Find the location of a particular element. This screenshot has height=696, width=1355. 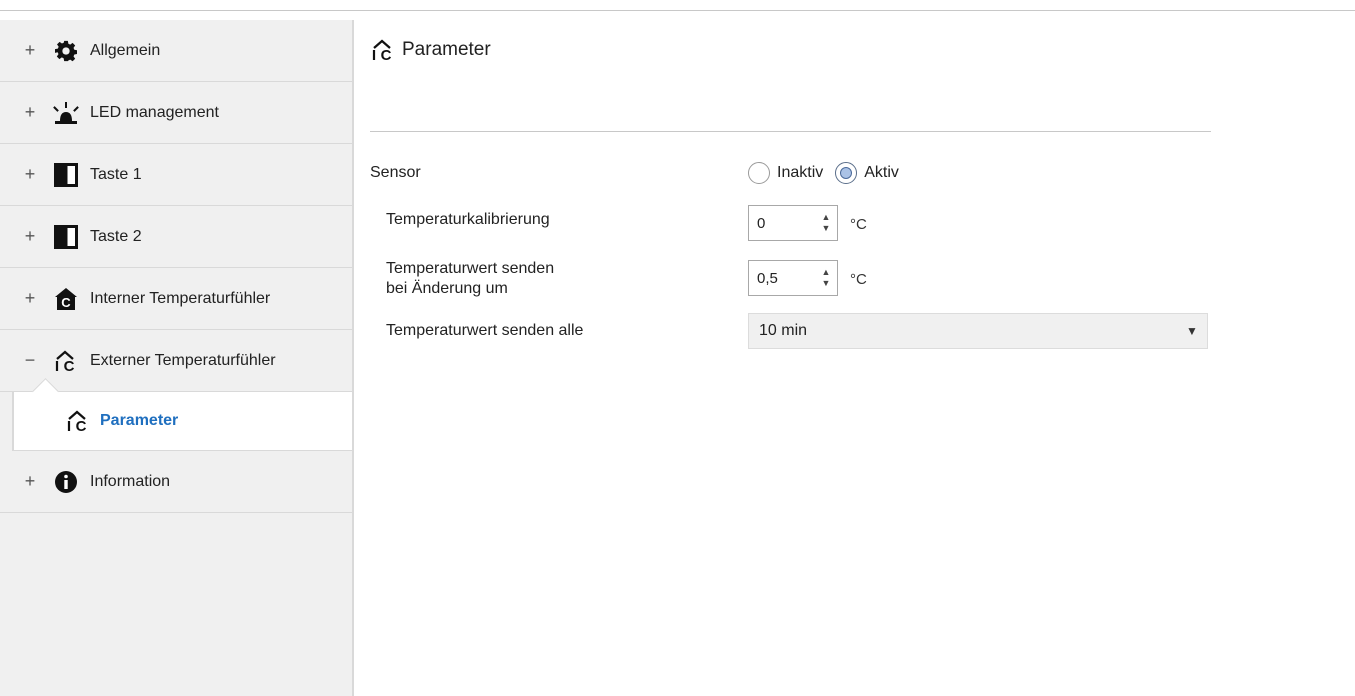

sidebar-subitem-parameter: C Parameter is located at coordinates (182, 414).